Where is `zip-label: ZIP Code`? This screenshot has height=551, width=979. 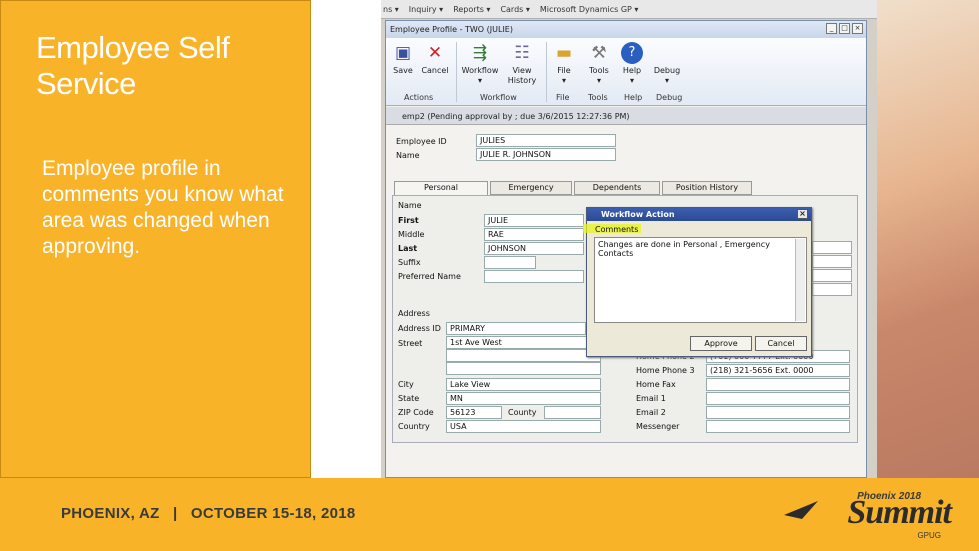
zip-label: ZIP Code is located at coordinates (416, 412).